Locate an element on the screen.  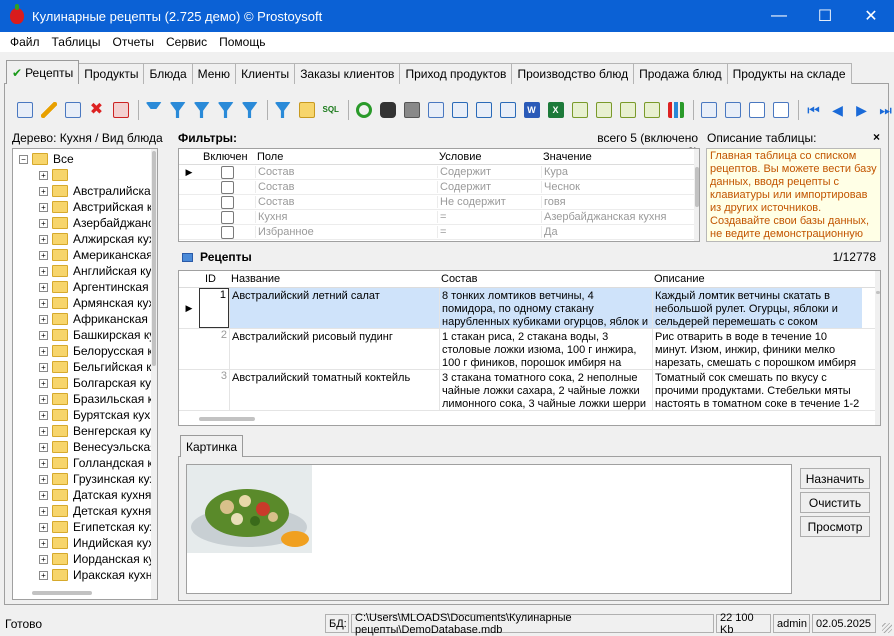
close-description-icon: × is located at coordinates (876, 137).